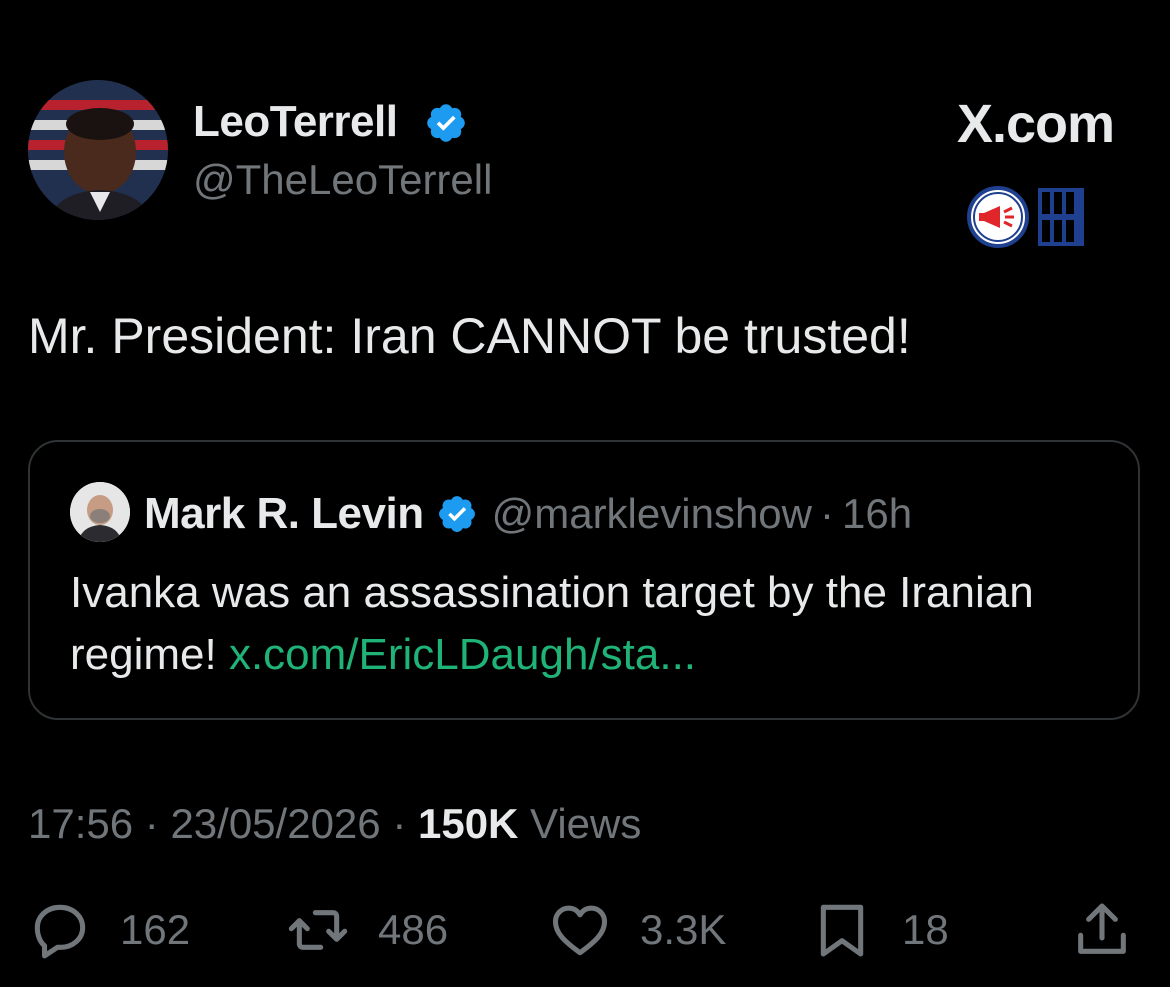 This screenshot has height=987, width=1170. I want to click on share-button, so click(1102, 930).